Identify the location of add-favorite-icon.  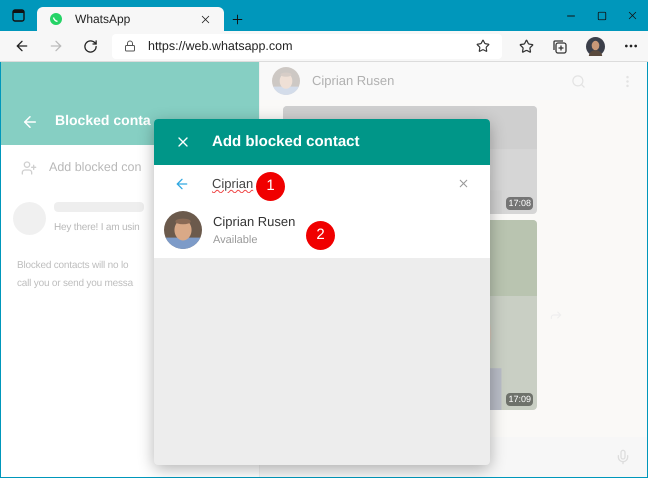
(483, 46).